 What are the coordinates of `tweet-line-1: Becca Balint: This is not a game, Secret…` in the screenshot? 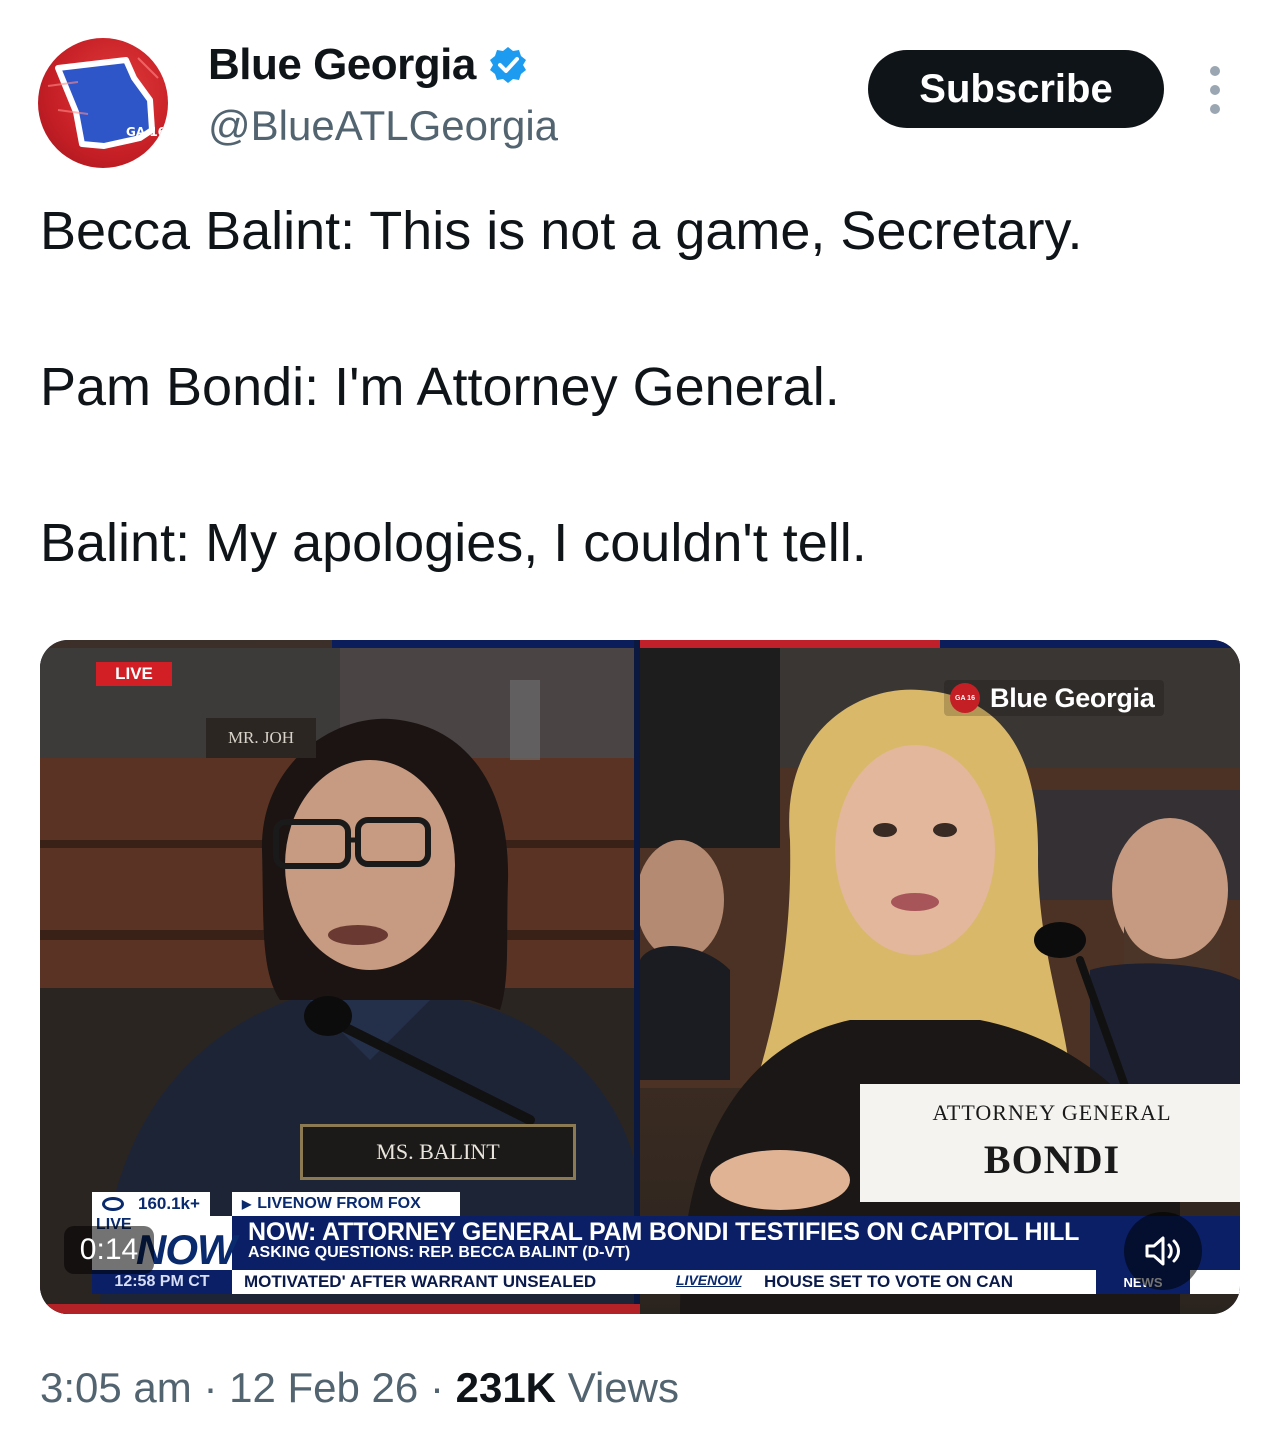 It's located at (561, 231).